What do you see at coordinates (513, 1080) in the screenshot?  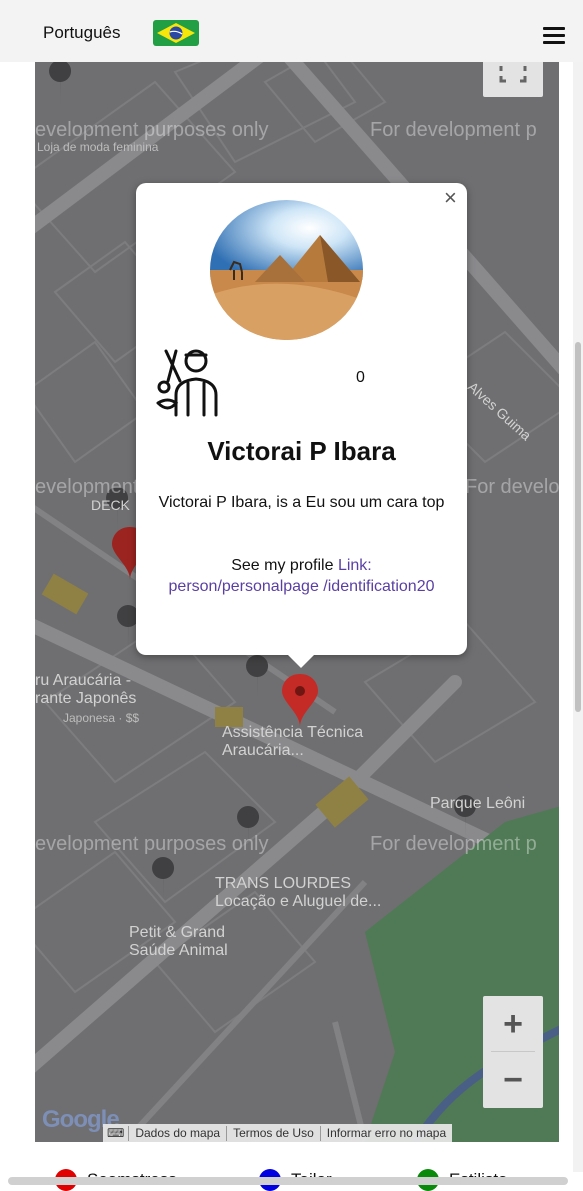 I see `zoom-out-button: −` at bounding box center [513, 1080].